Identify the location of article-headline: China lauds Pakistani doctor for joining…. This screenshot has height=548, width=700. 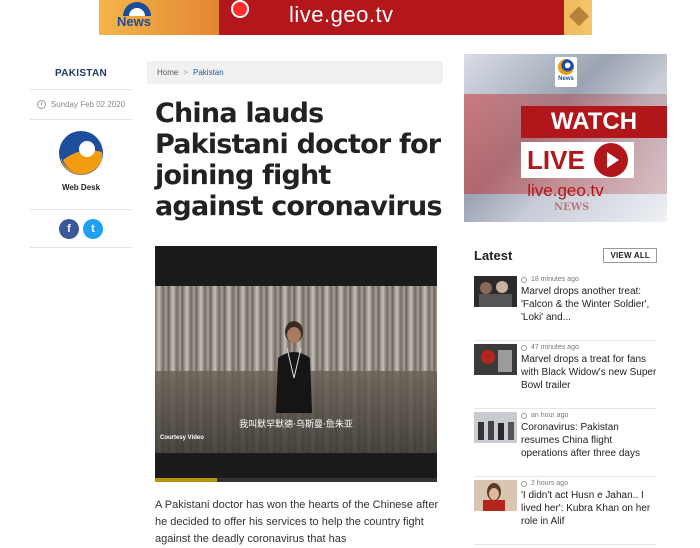
(299, 160).